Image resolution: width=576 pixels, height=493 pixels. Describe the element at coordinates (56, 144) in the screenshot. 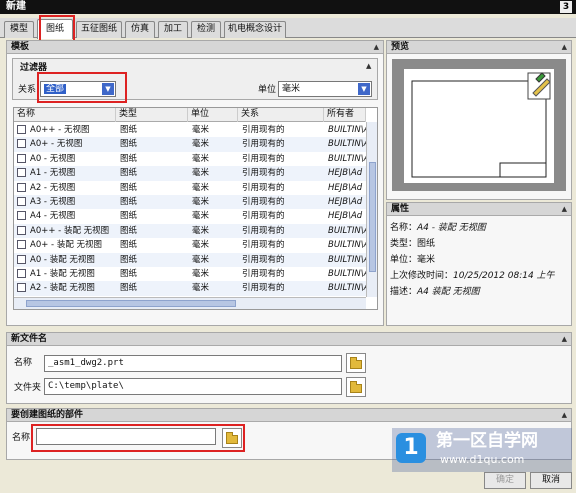

I see `cell-name: A0+ - 无视图` at that location.